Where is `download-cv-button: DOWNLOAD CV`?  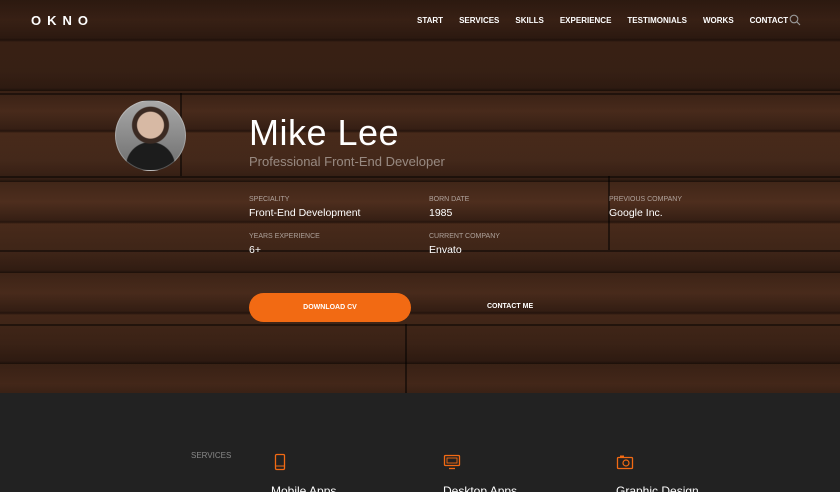 download-cv-button: DOWNLOAD CV is located at coordinates (330, 307).